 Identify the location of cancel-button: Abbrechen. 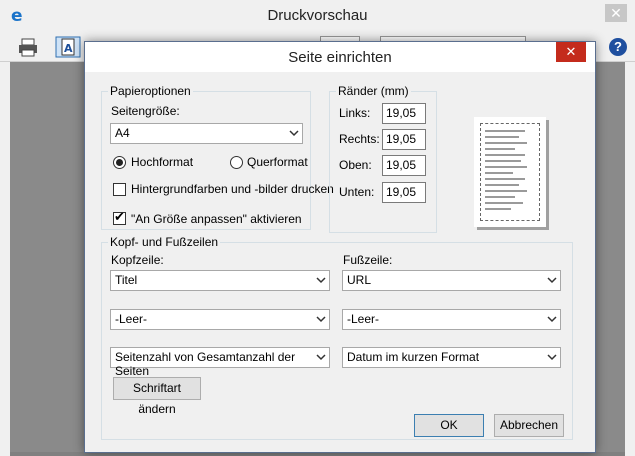
(529, 425).